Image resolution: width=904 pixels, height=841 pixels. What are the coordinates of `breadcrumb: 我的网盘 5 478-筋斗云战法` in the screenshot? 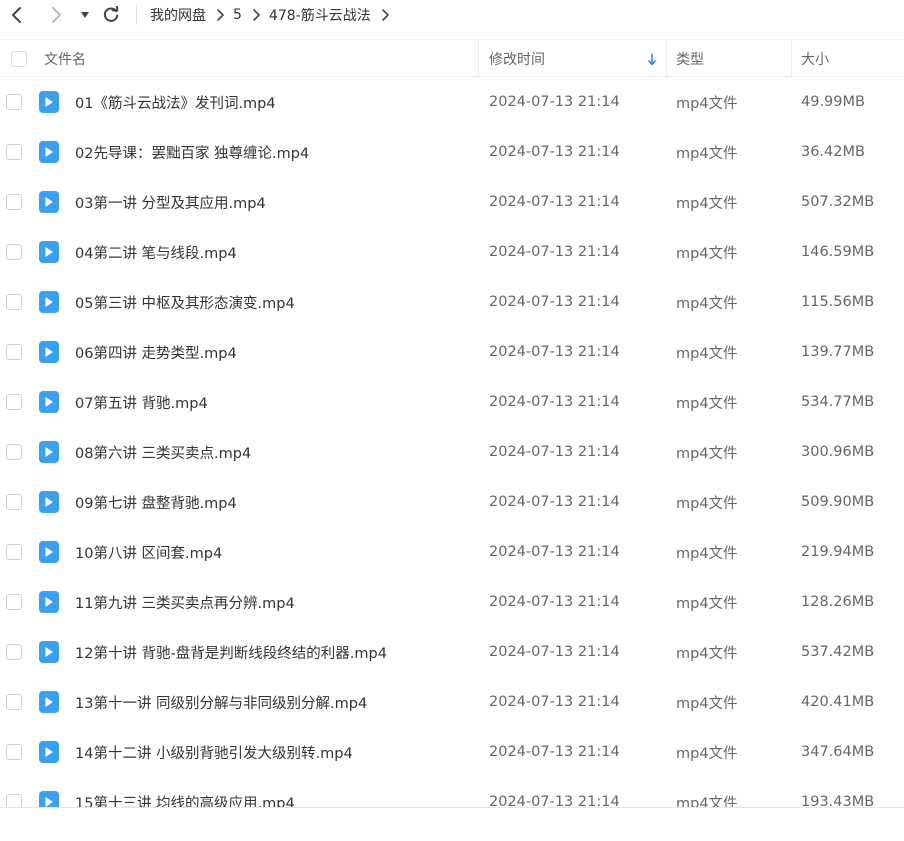 It's located at (274, 15).